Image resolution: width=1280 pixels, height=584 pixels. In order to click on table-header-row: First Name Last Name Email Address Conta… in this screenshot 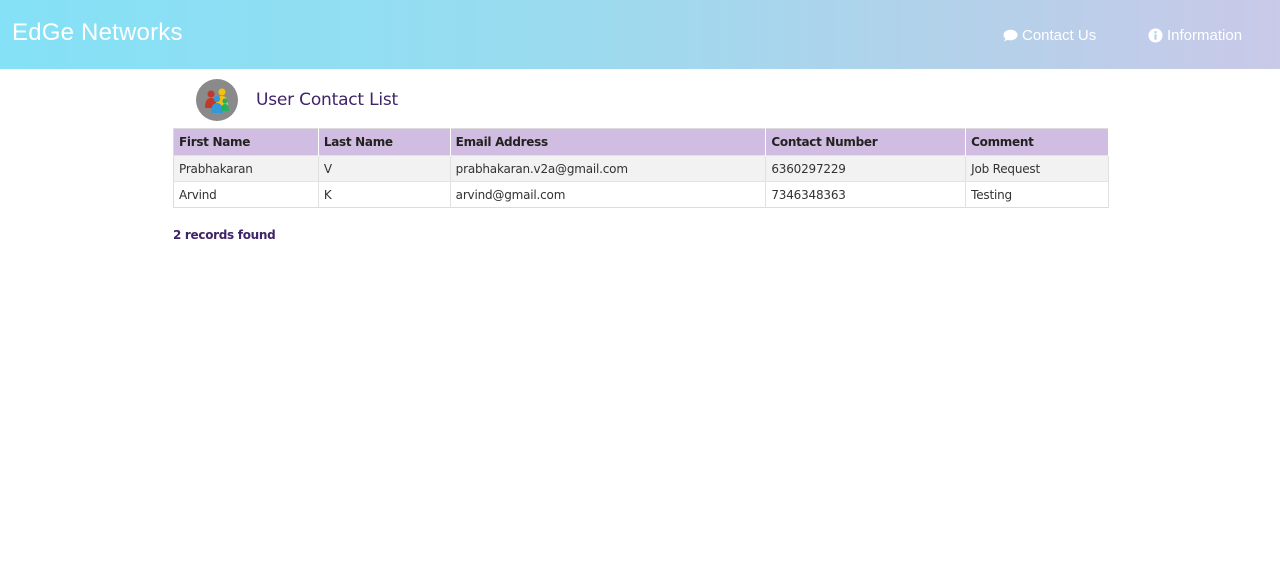, I will do `click(641, 142)`.